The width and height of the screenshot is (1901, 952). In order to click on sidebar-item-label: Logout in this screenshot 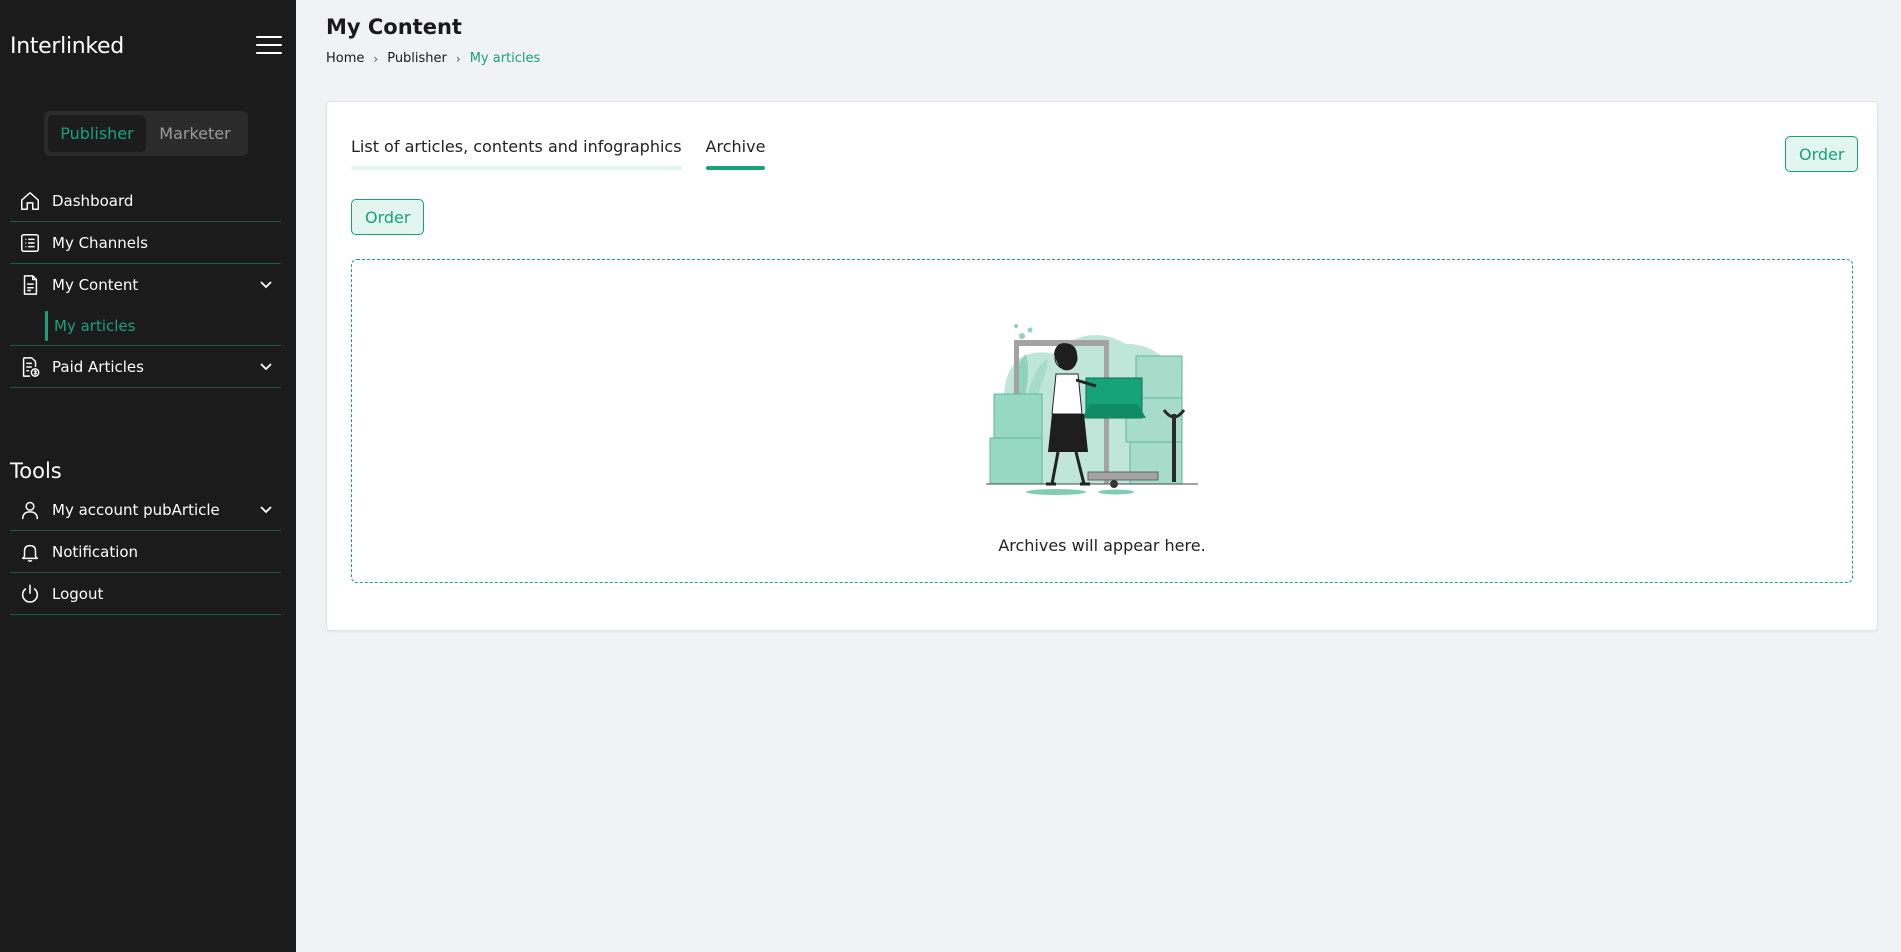, I will do `click(78, 593)`.